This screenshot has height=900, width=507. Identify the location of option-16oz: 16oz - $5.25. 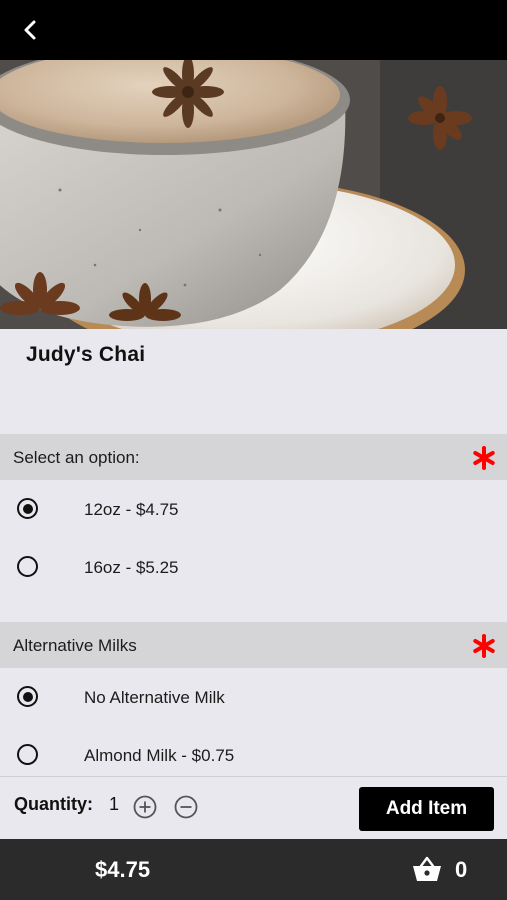
(253, 568).